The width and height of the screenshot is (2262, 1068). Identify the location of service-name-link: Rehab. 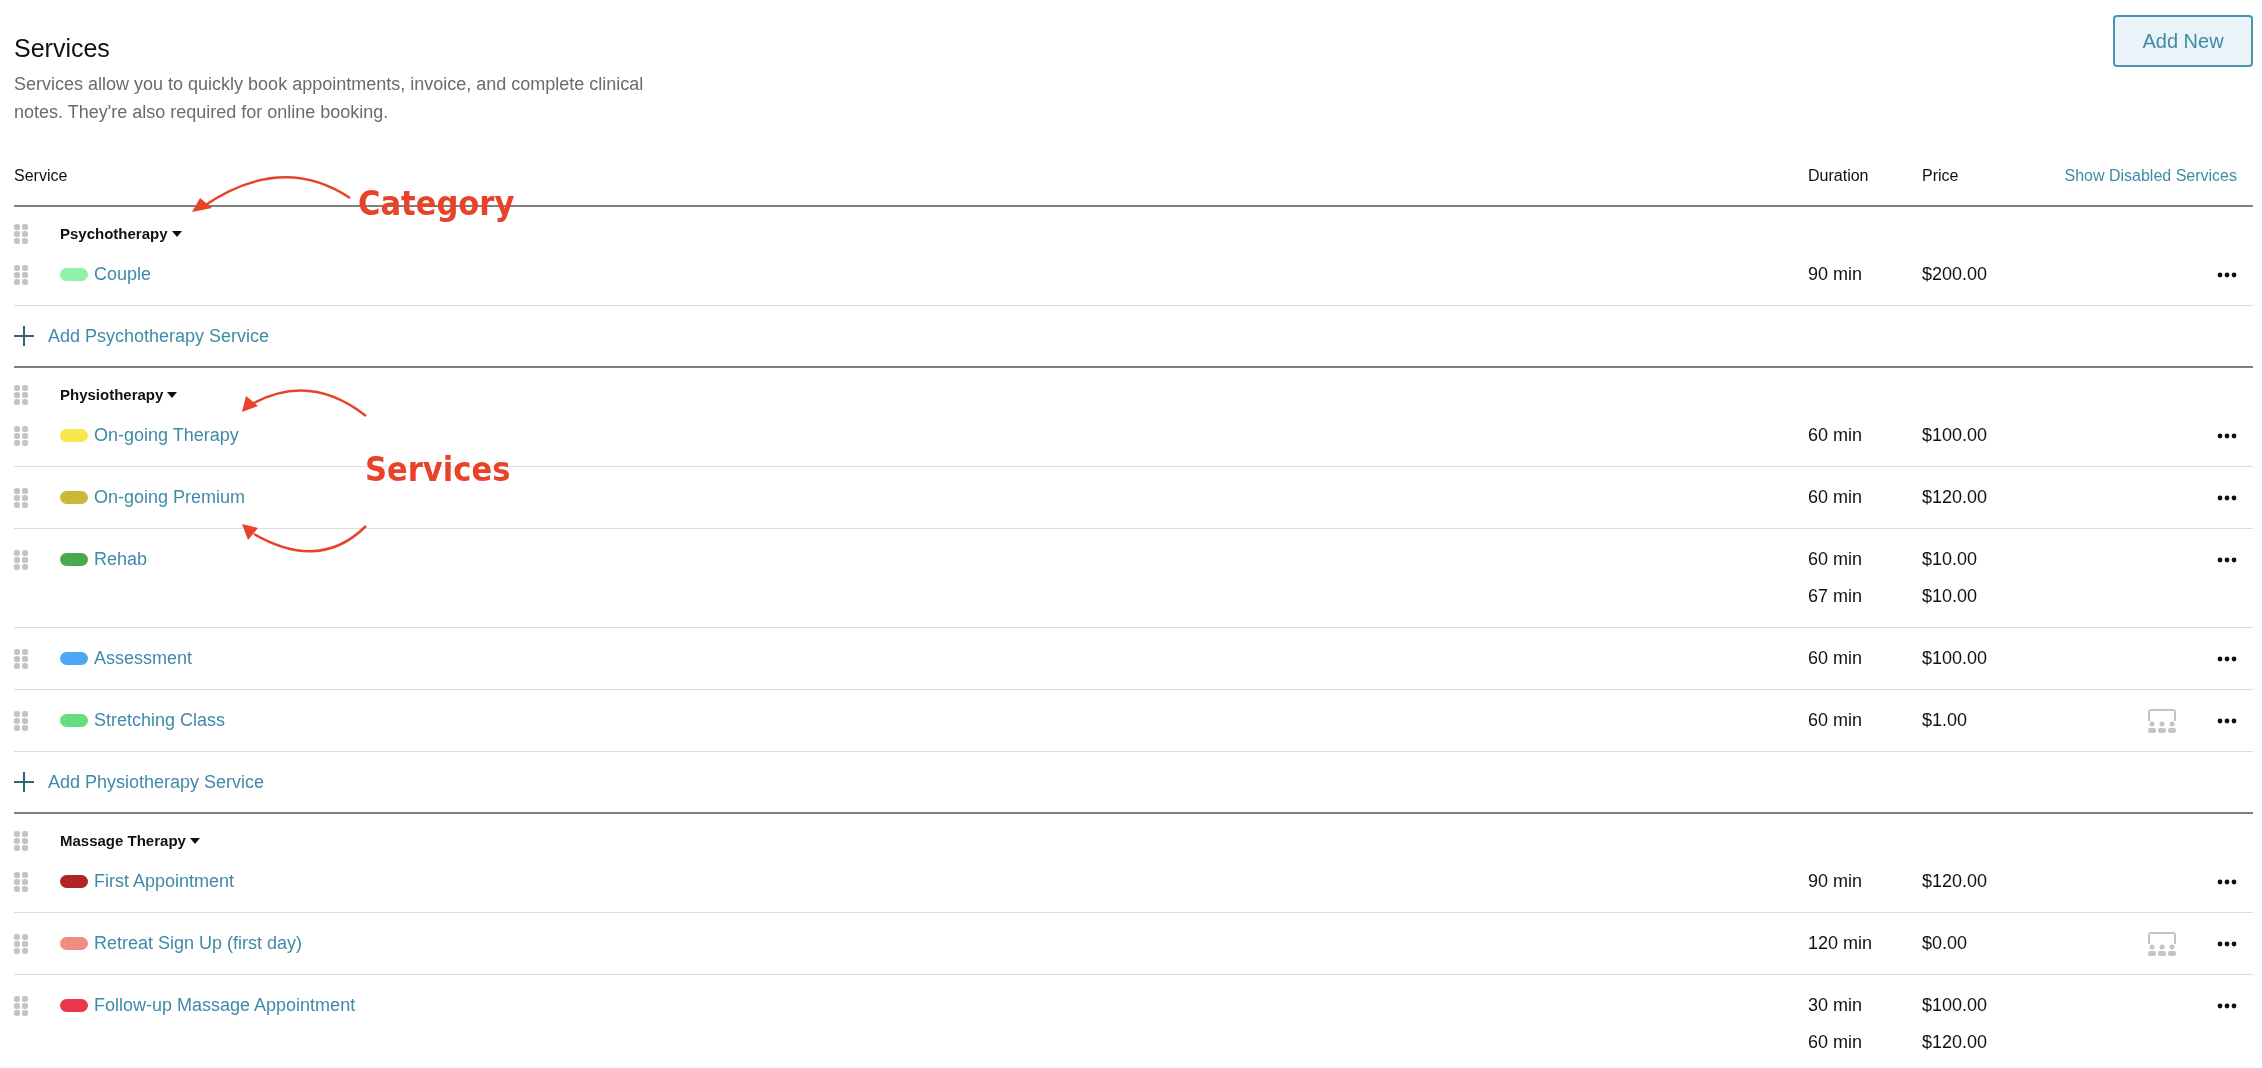
(121, 559).